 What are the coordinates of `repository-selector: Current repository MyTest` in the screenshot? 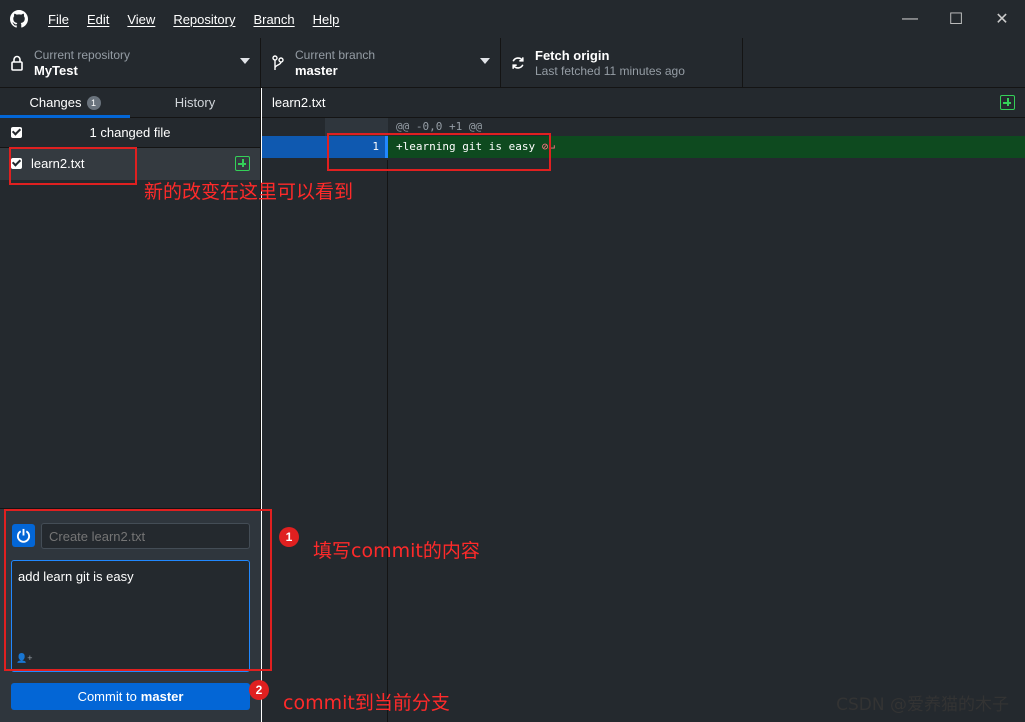 It's located at (130, 63).